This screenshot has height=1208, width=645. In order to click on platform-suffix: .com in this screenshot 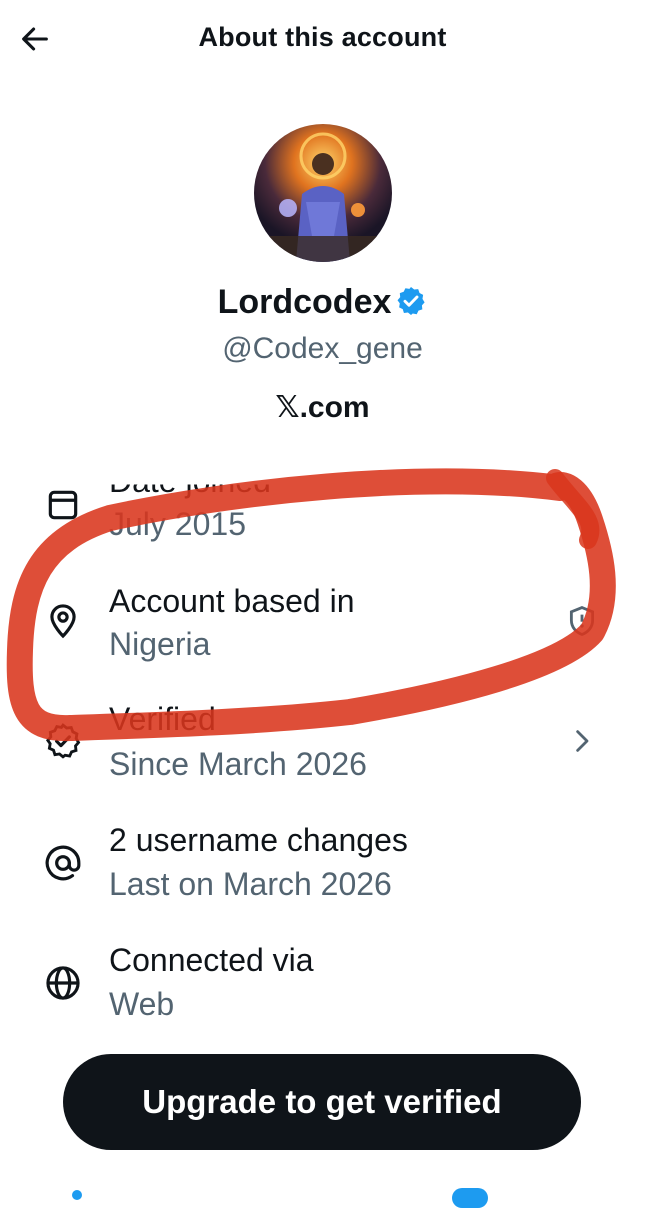, I will do `click(334, 407)`.